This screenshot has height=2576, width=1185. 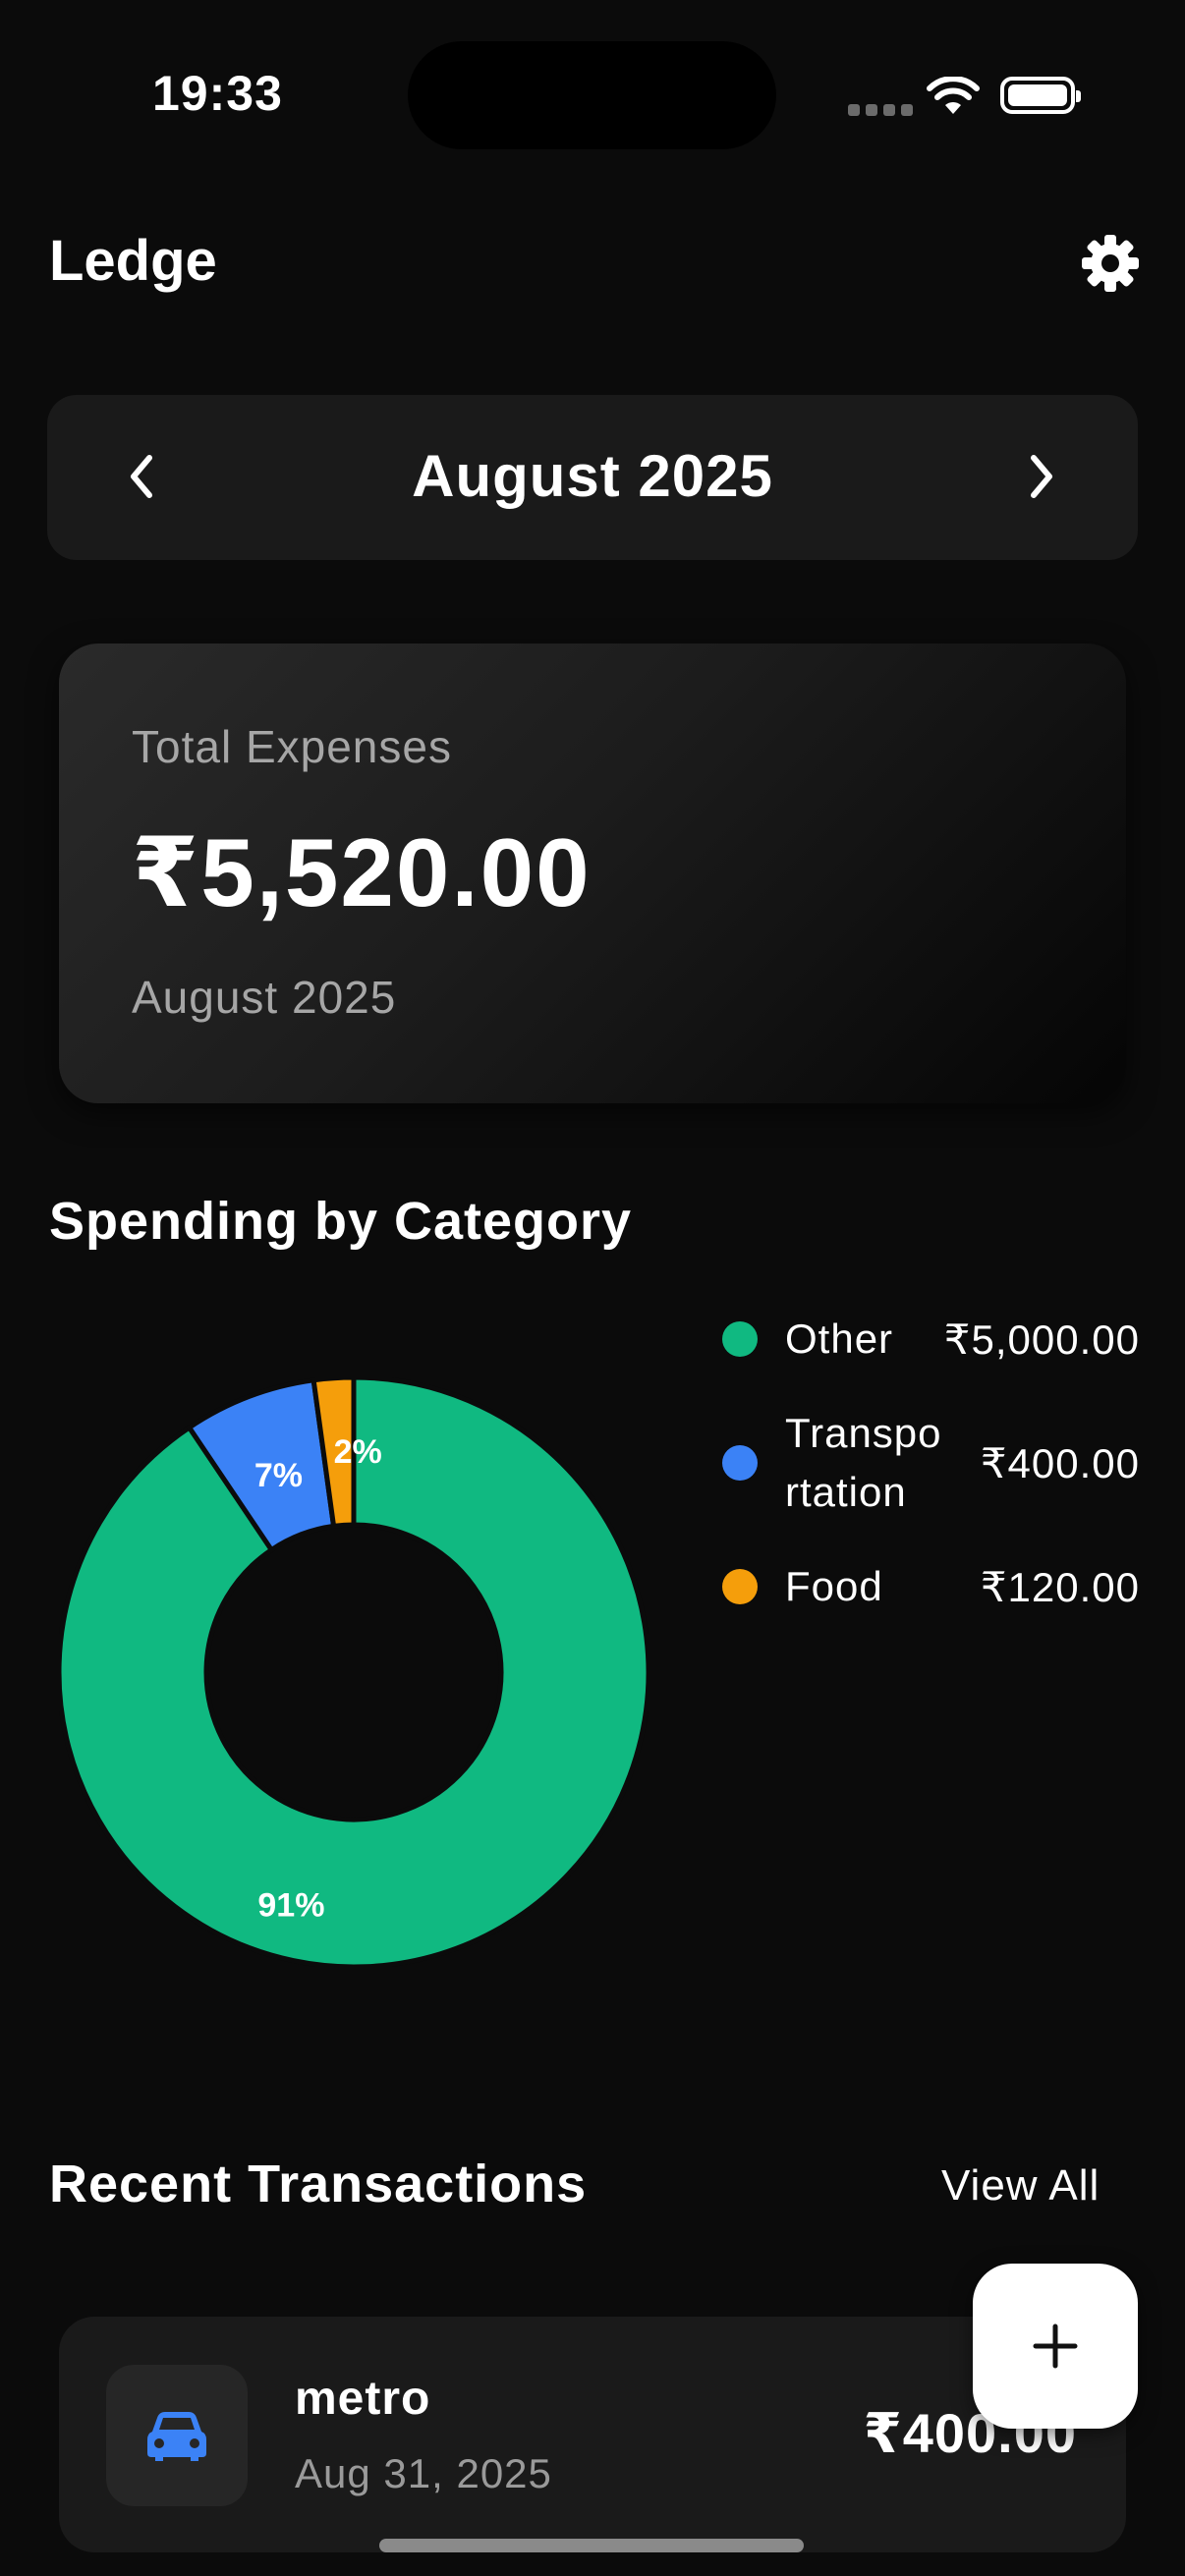 I want to click on add-transaction-button, so click(x=1056, y=2346).